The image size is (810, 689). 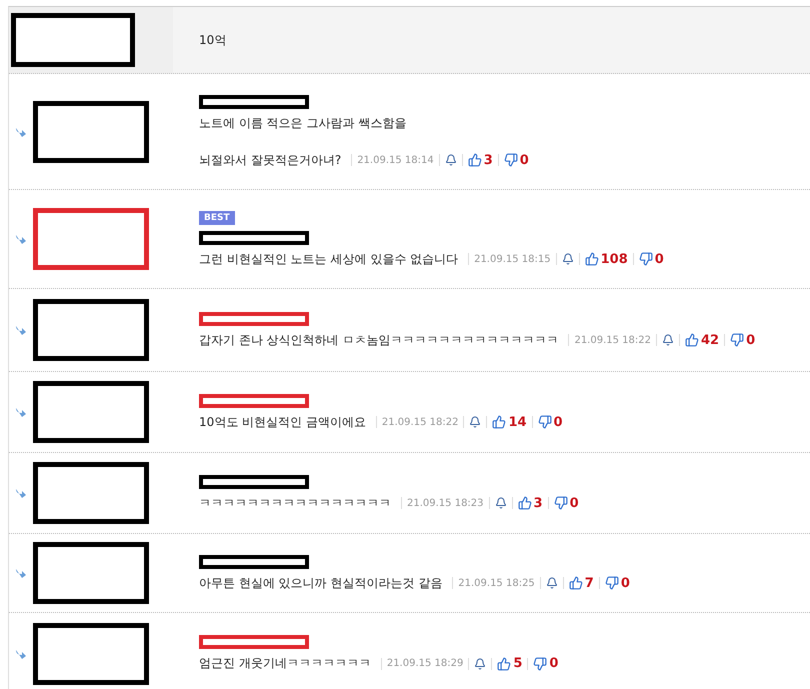 I want to click on comment-text: 엄근진 개웃기네ㅋㅋㅋㅋㅋㅋㅋ, so click(x=285, y=663).